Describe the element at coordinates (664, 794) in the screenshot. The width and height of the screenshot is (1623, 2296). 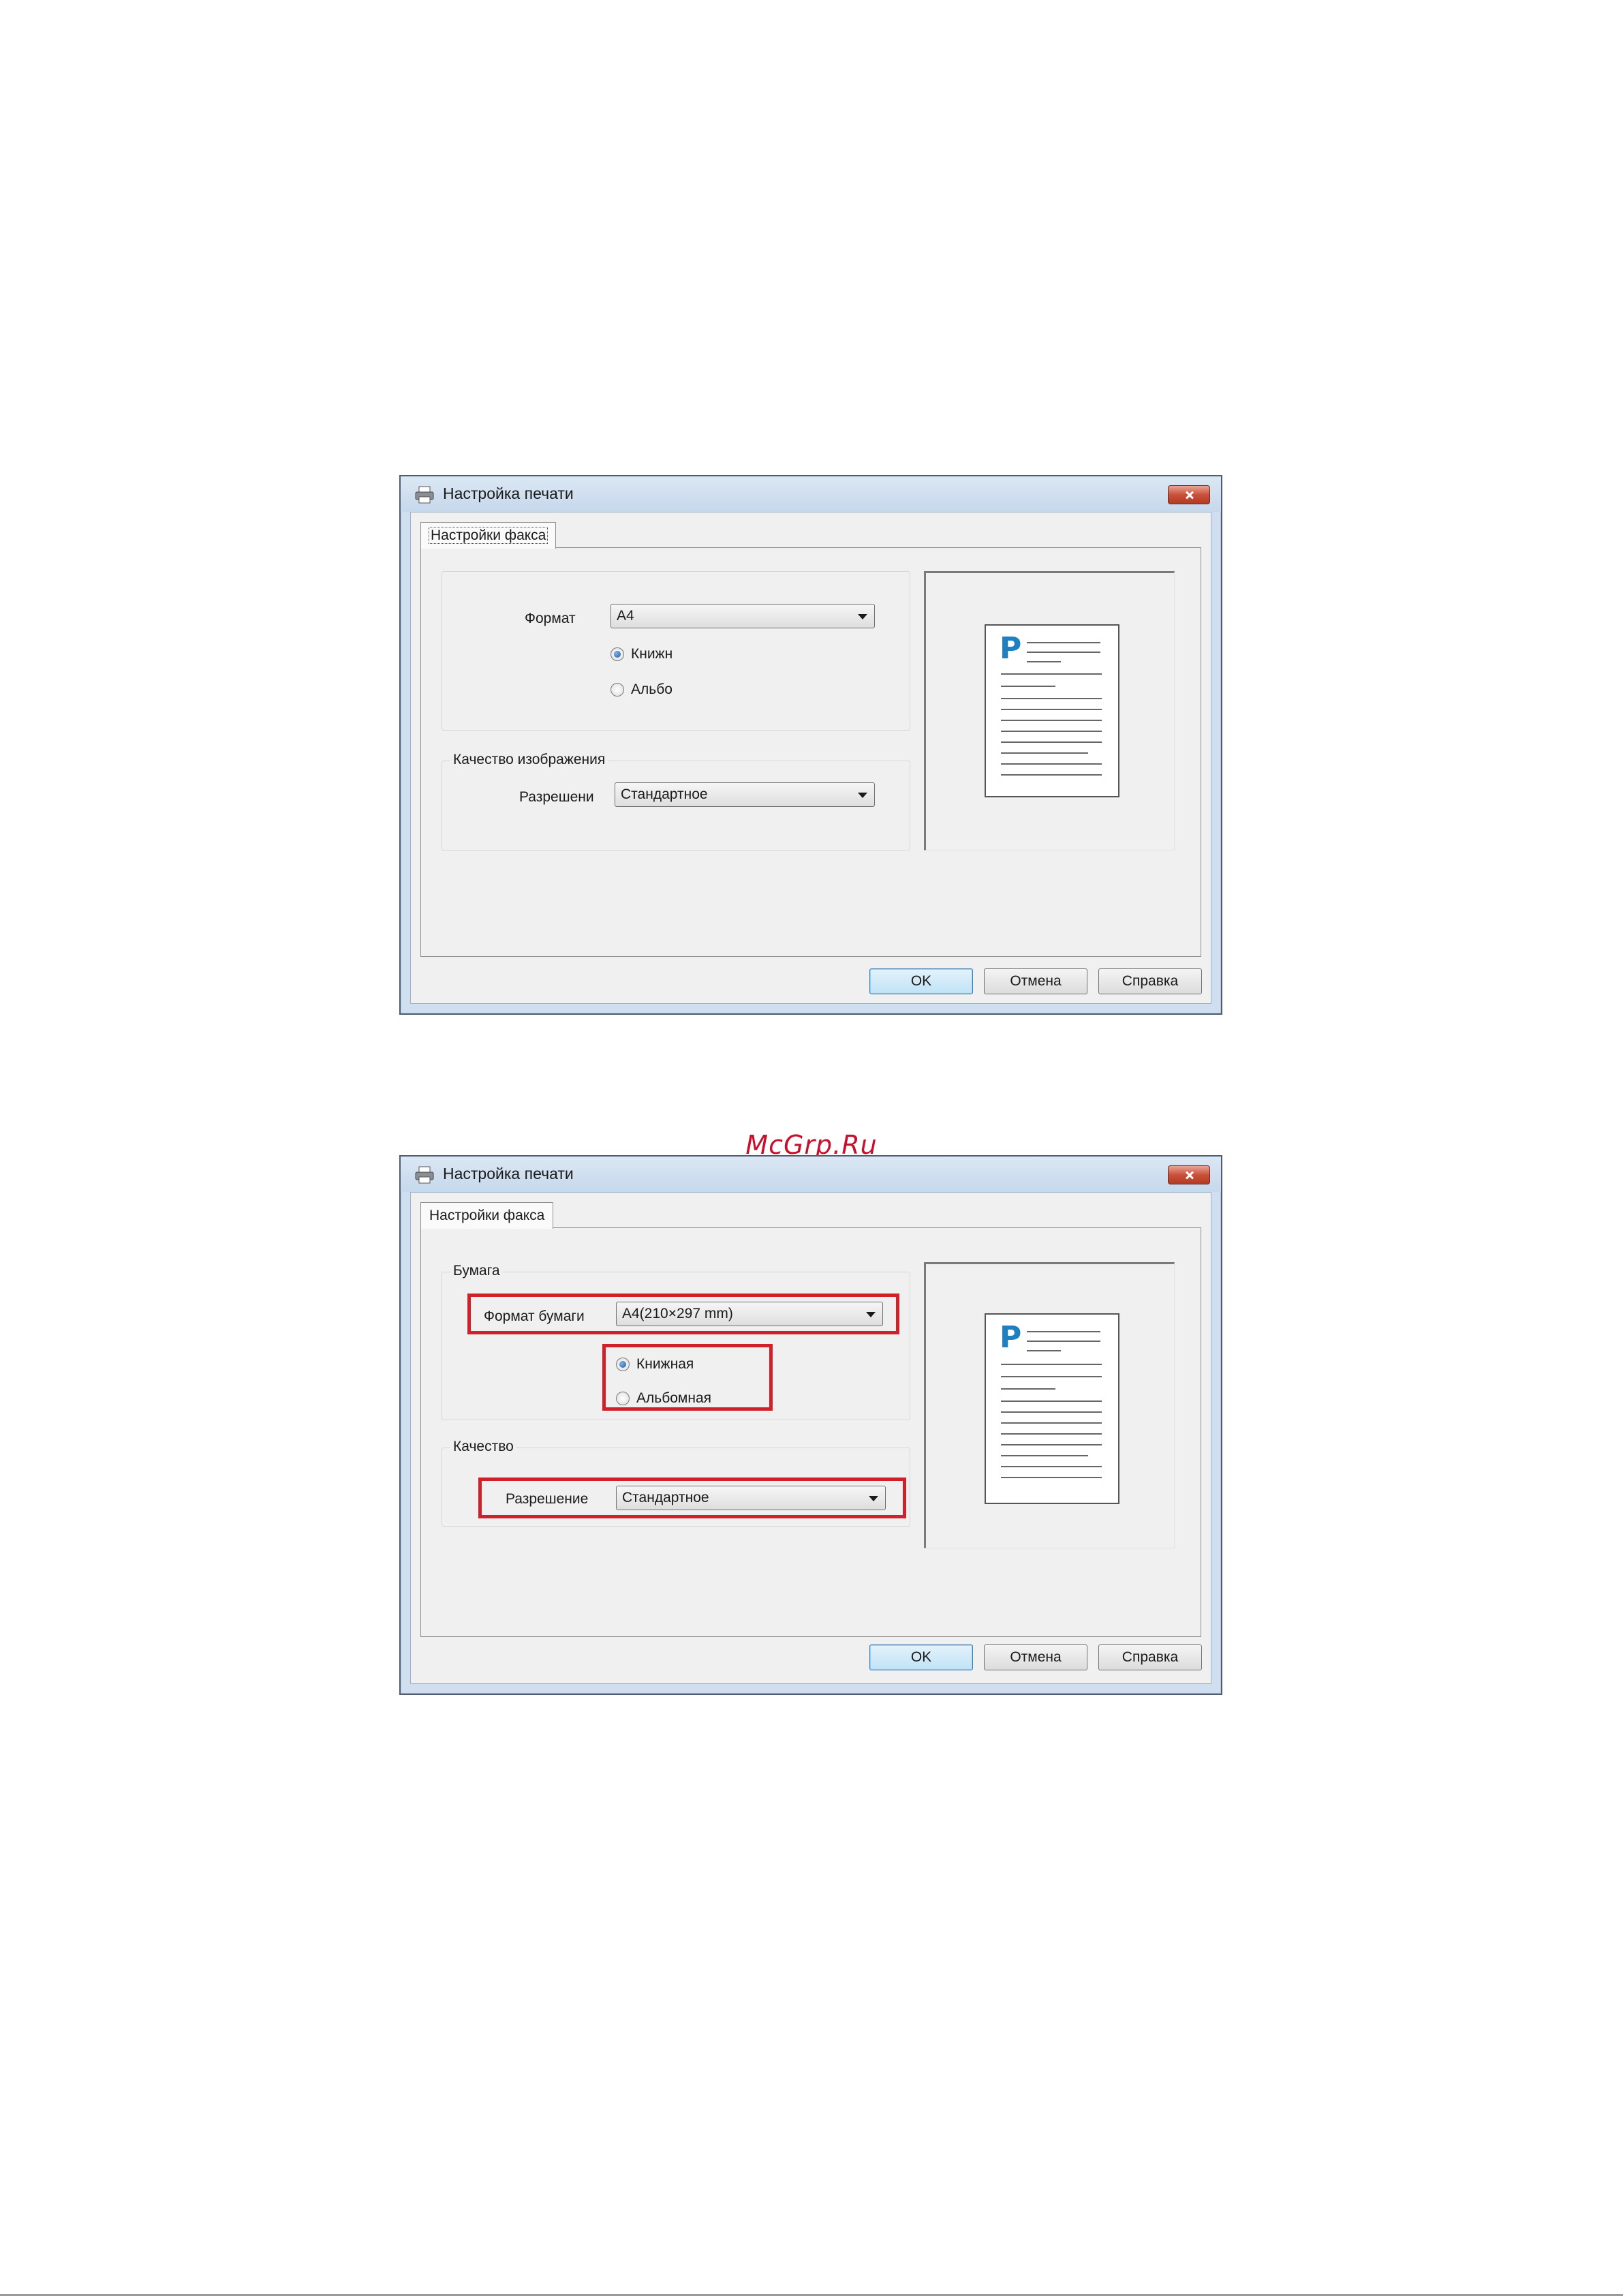
I see `resolution-value: Стандартное` at that location.